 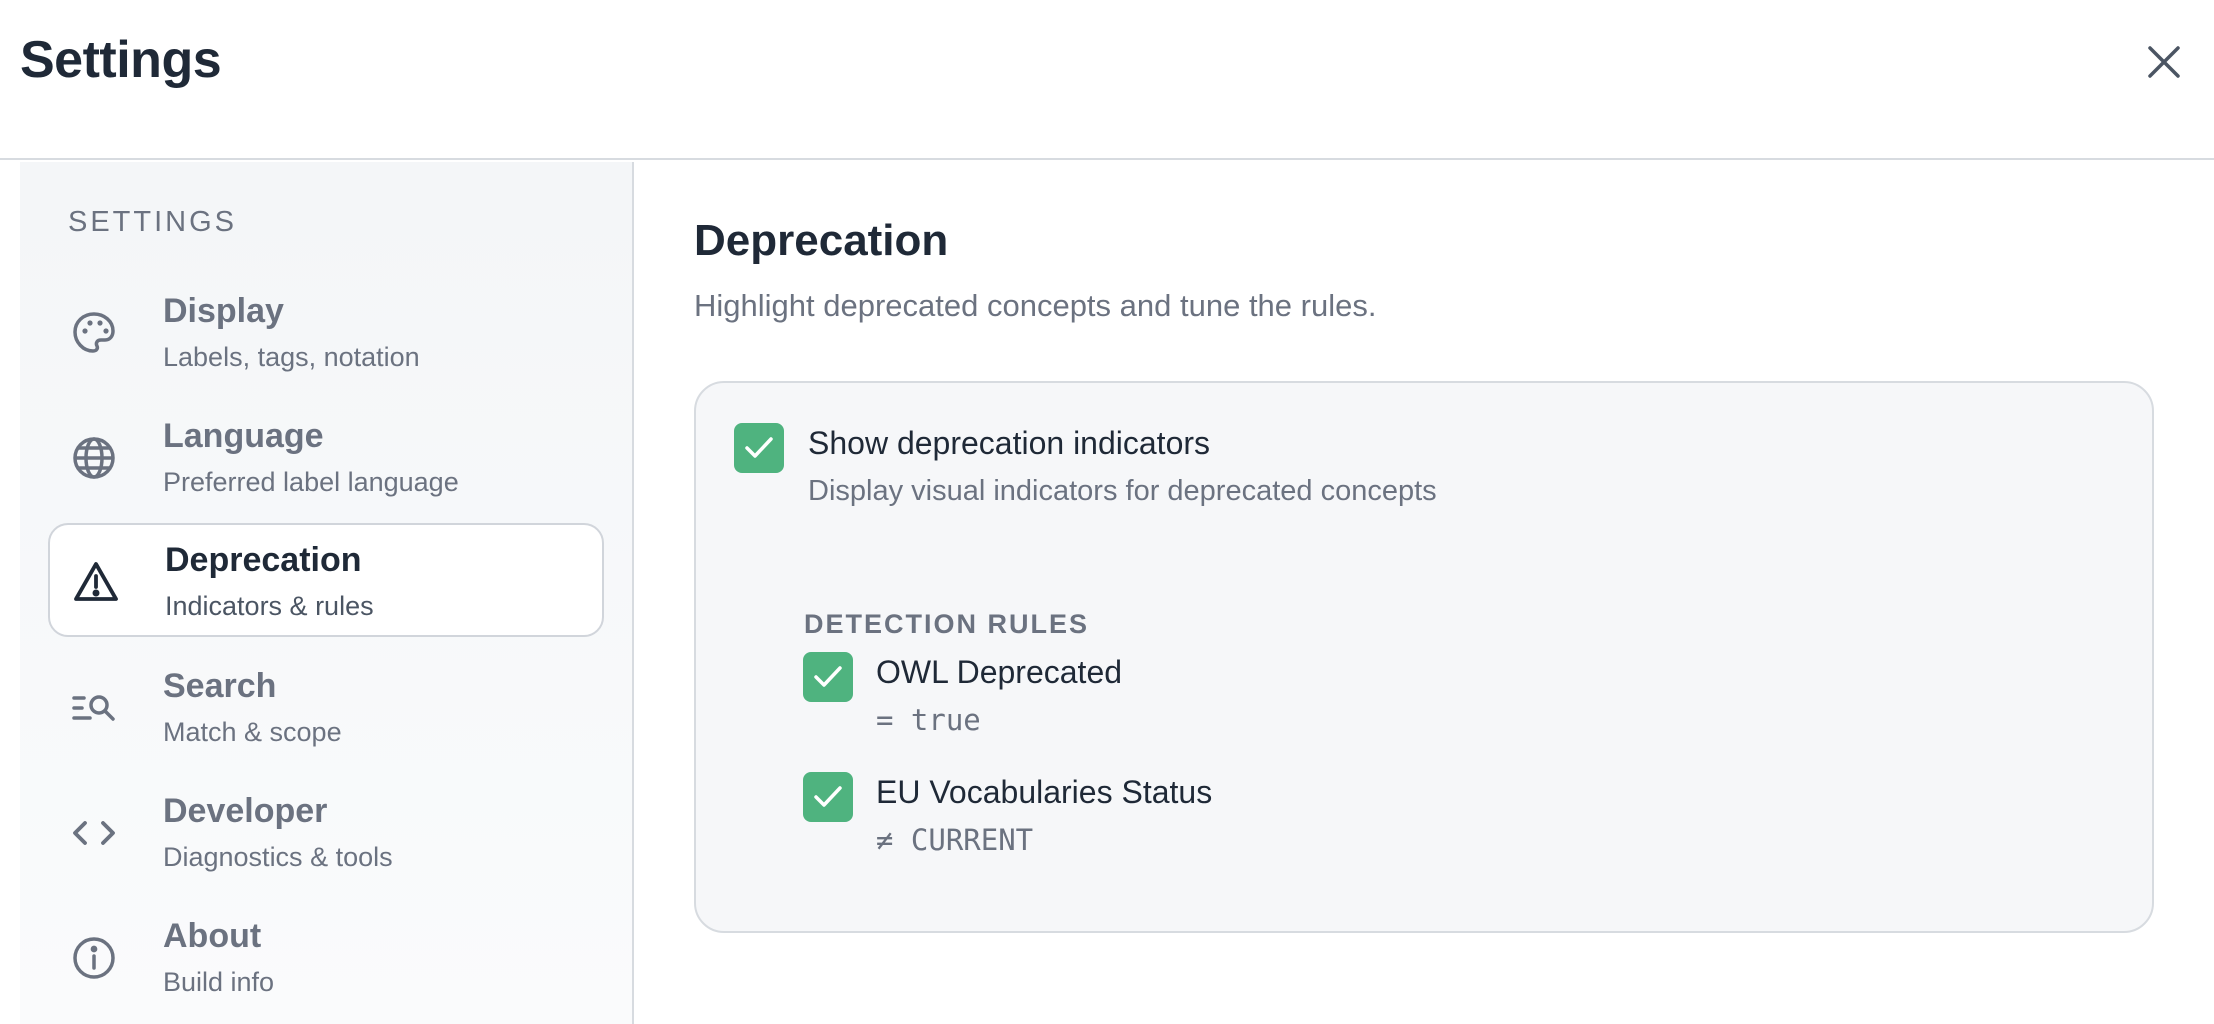 I want to click on warning-triangle-icon, so click(x=96, y=582).